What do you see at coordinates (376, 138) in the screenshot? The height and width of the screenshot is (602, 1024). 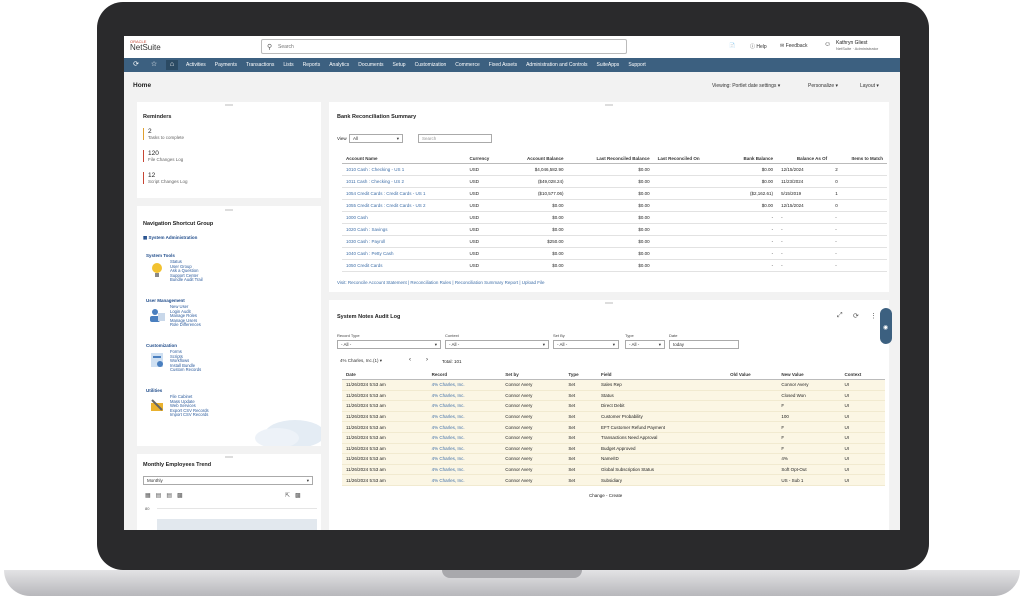 I see `view-select: All ▾` at bounding box center [376, 138].